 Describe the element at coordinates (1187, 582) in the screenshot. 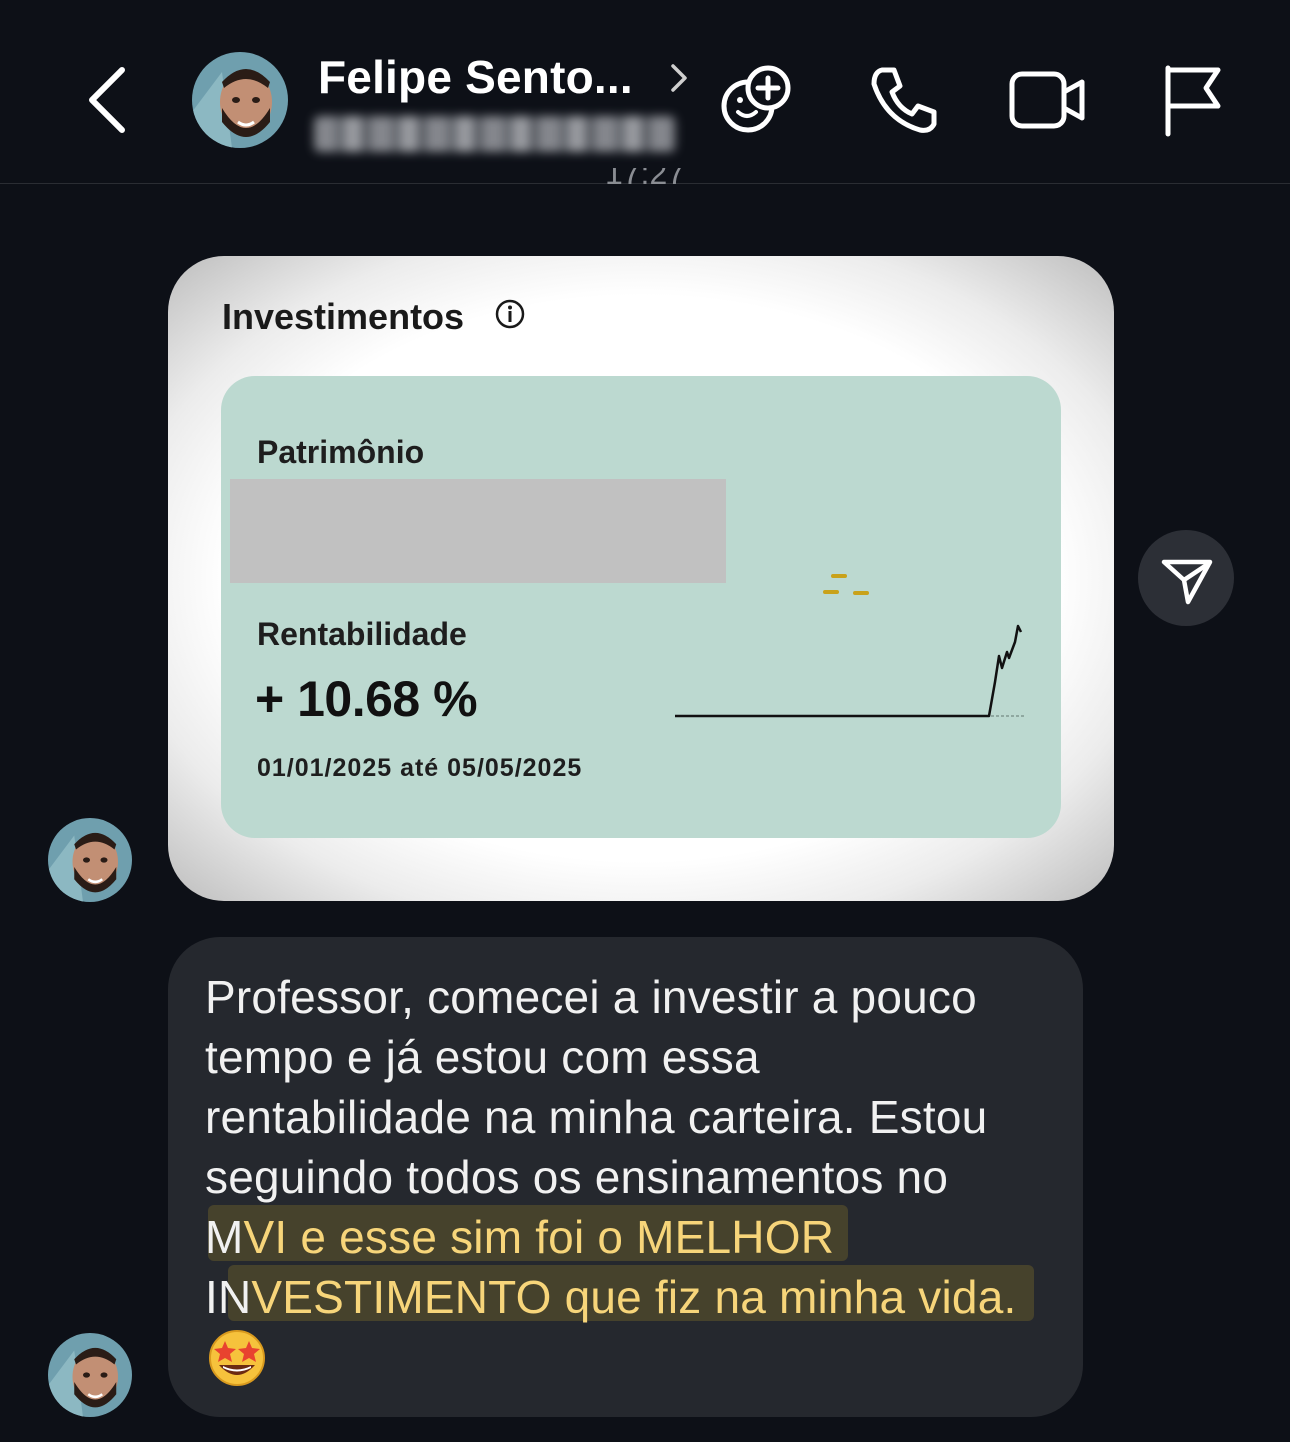

I see `send-icon` at that location.